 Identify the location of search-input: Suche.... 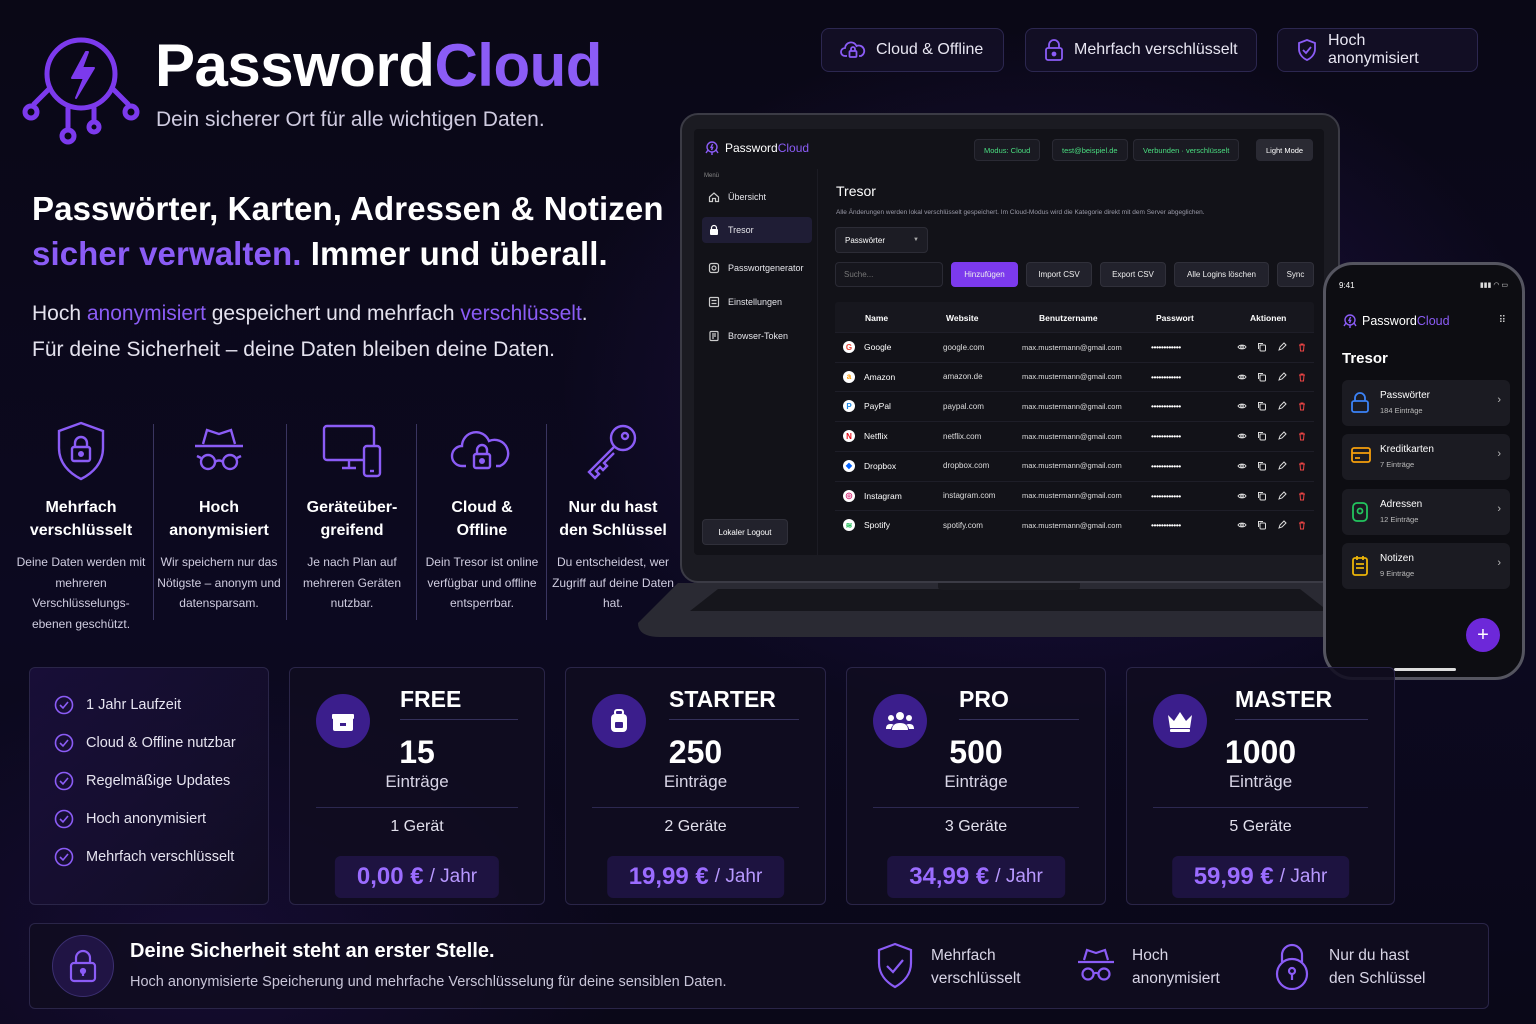
(889, 274).